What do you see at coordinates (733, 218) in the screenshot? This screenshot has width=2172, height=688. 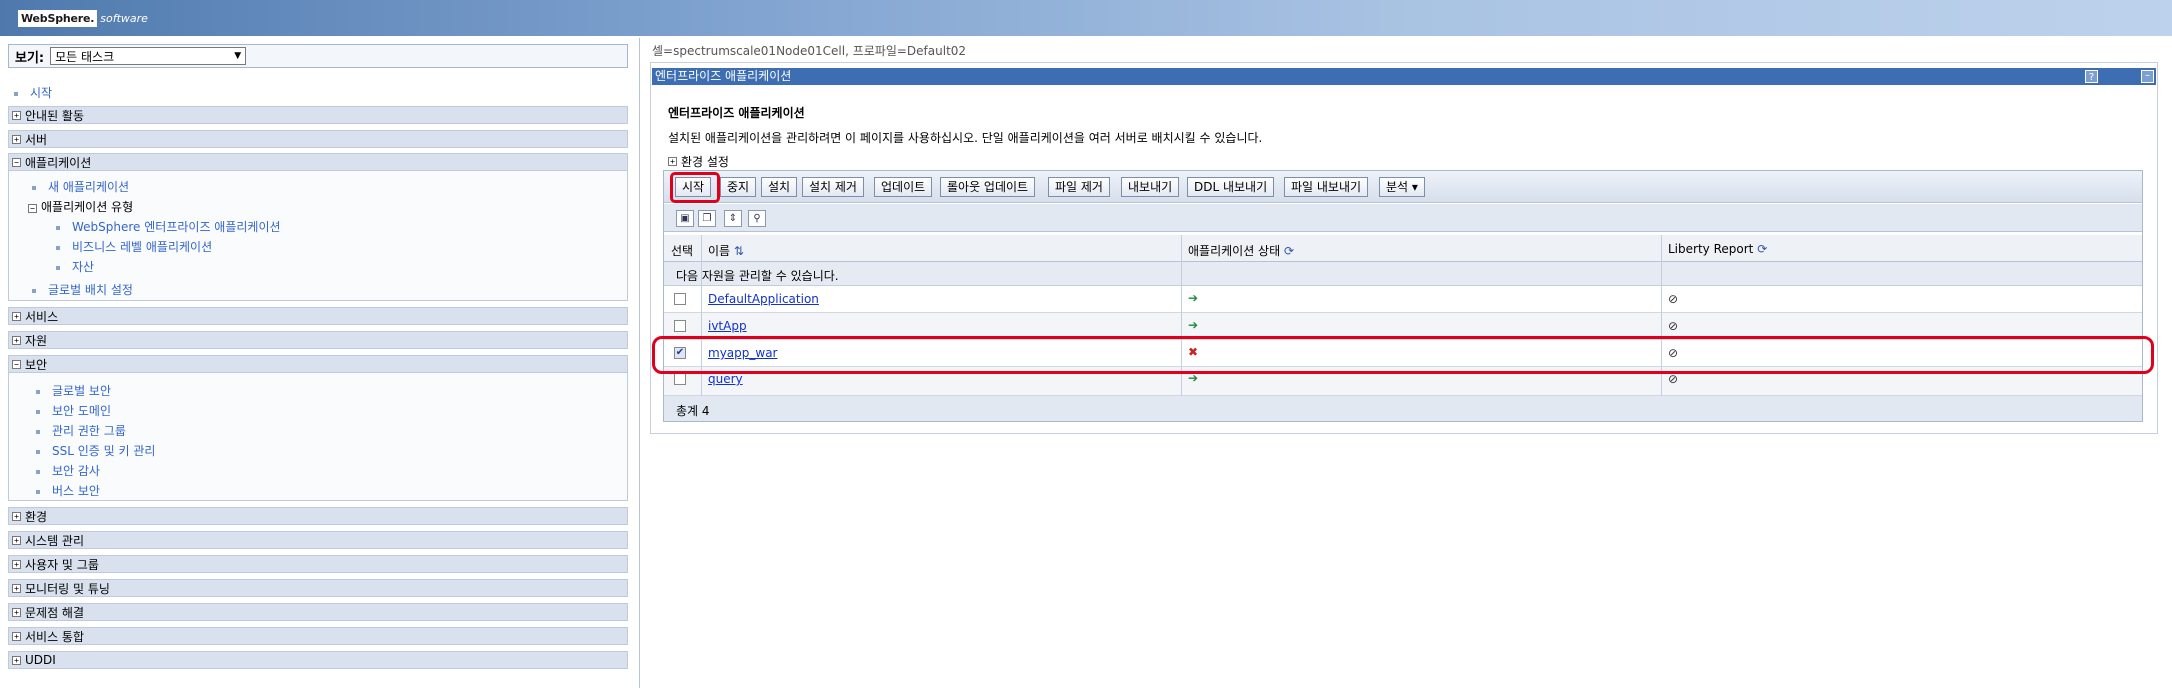 I see `show-filter-icon: ⇕` at bounding box center [733, 218].